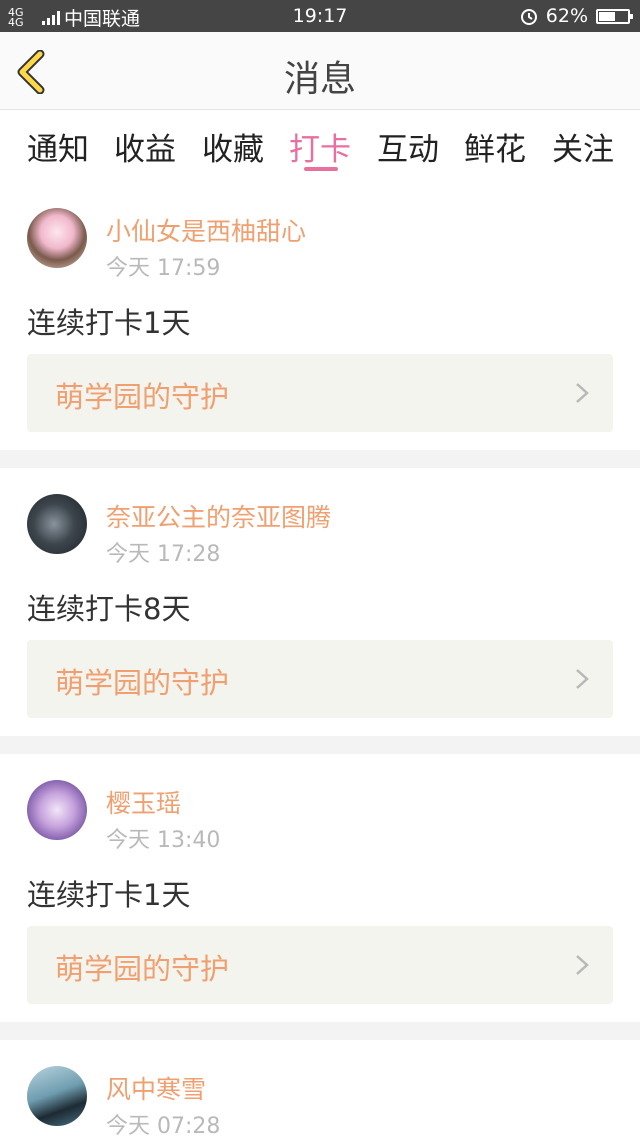 The image size is (640, 1140). What do you see at coordinates (321, 169) in the screenshot?
I see `active-tab-indicator` at bounding box center [321, 169].